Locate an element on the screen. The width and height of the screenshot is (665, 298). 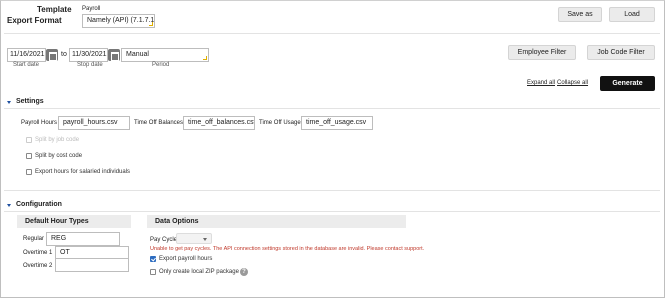
overtime2-input is located at coordinates (92, 265).